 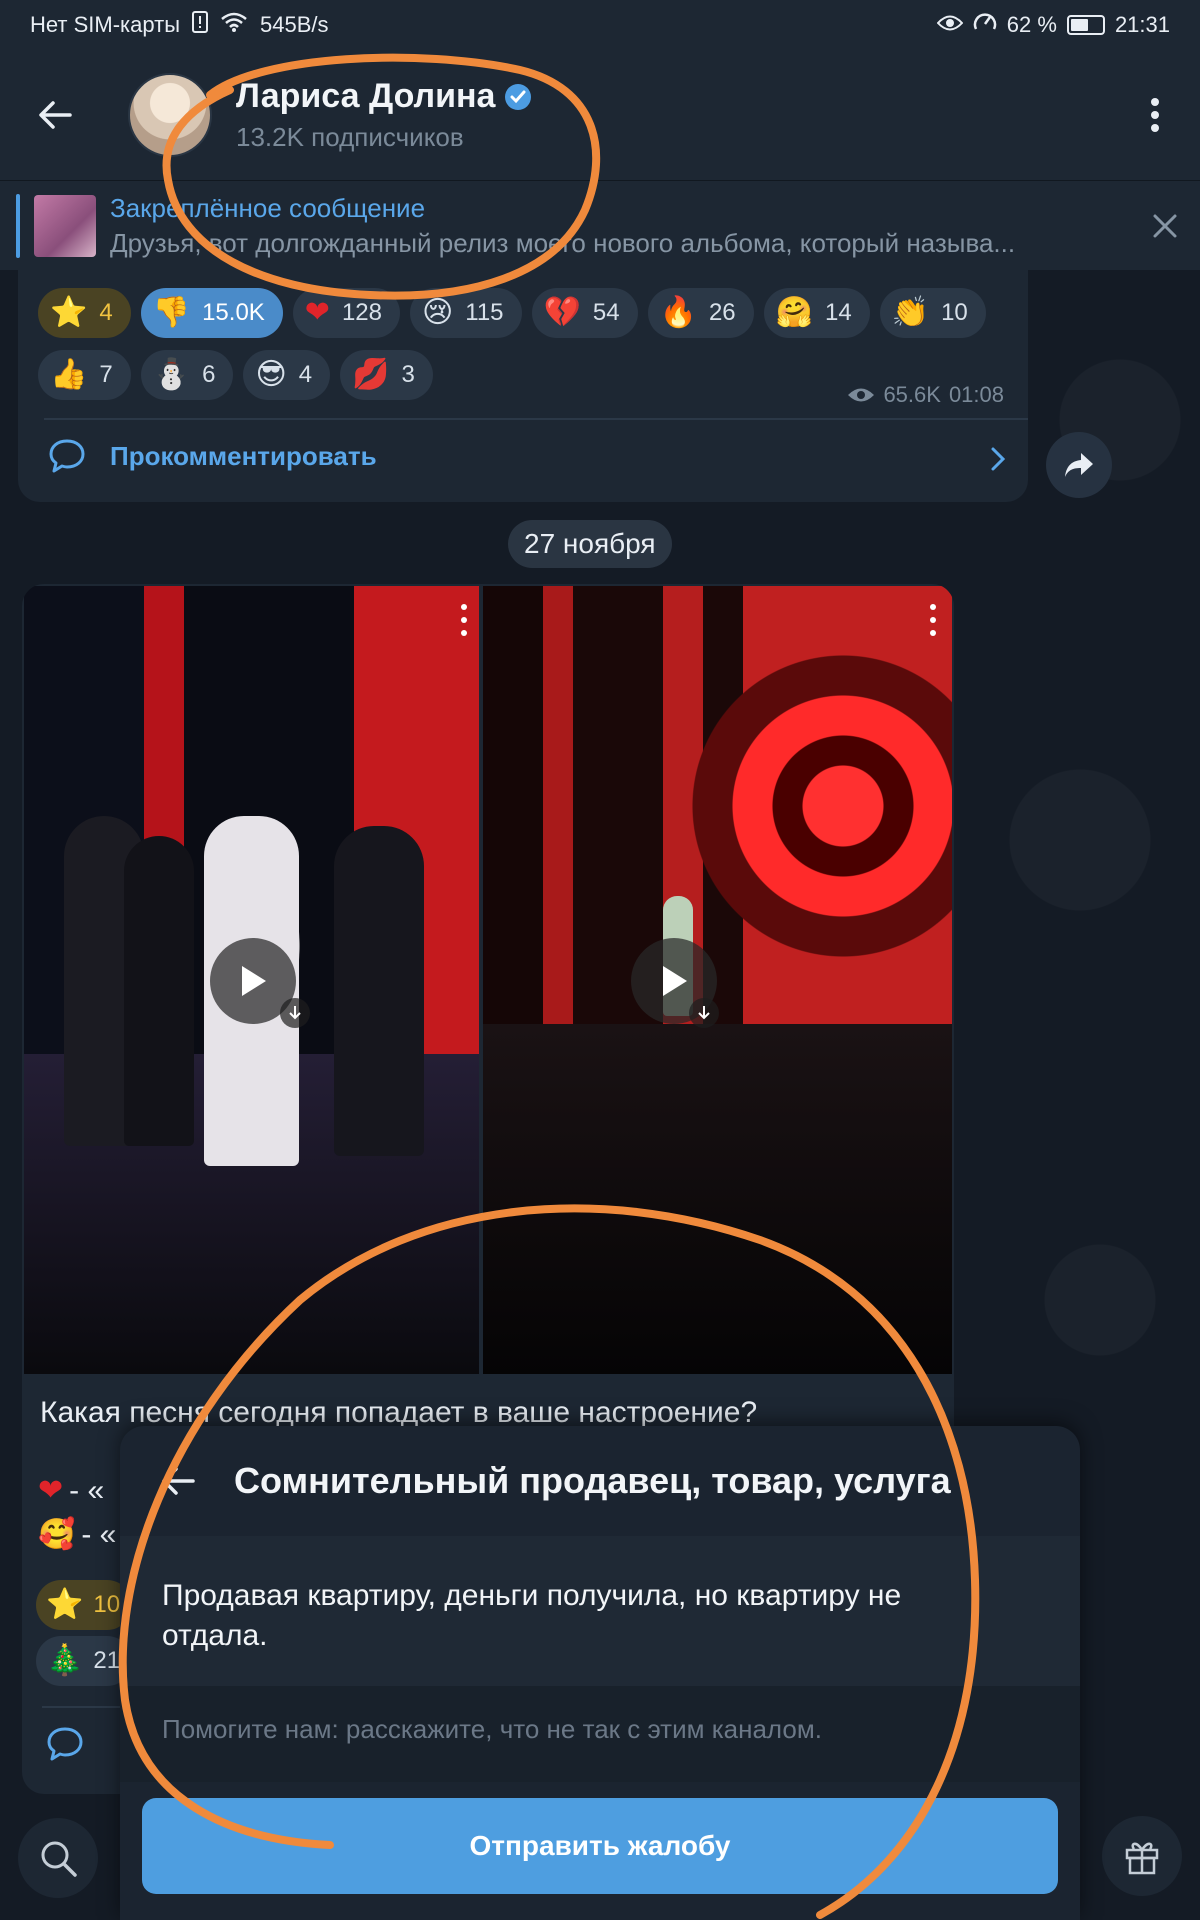 I want to click on sheet-back-button, so click(x=178, y=1481).